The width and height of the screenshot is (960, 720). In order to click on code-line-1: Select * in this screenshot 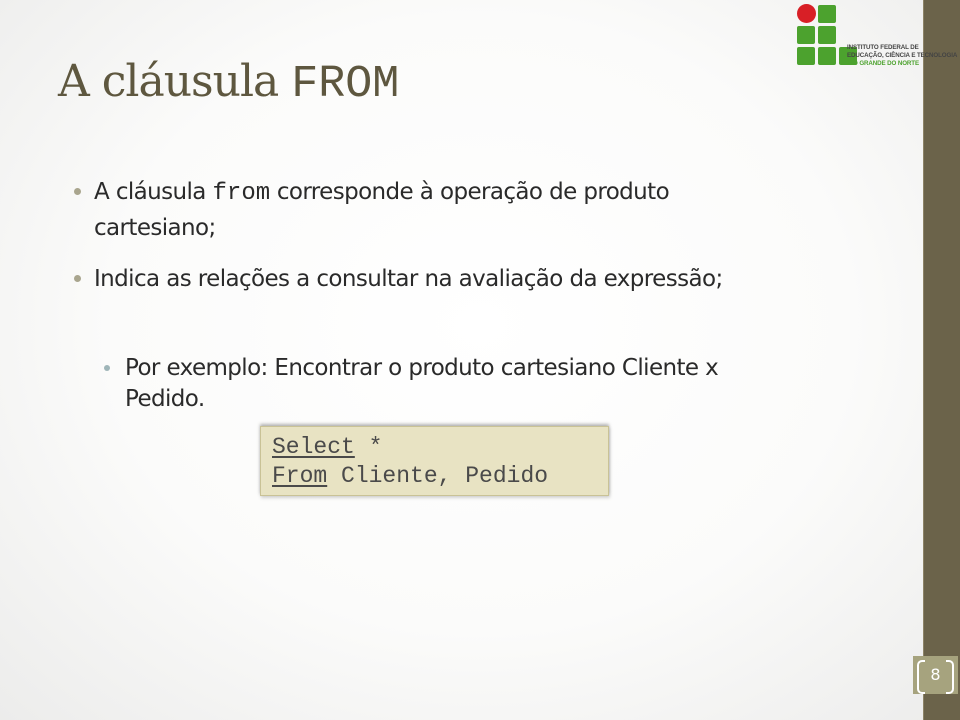, I will do `click(327, 447)`.